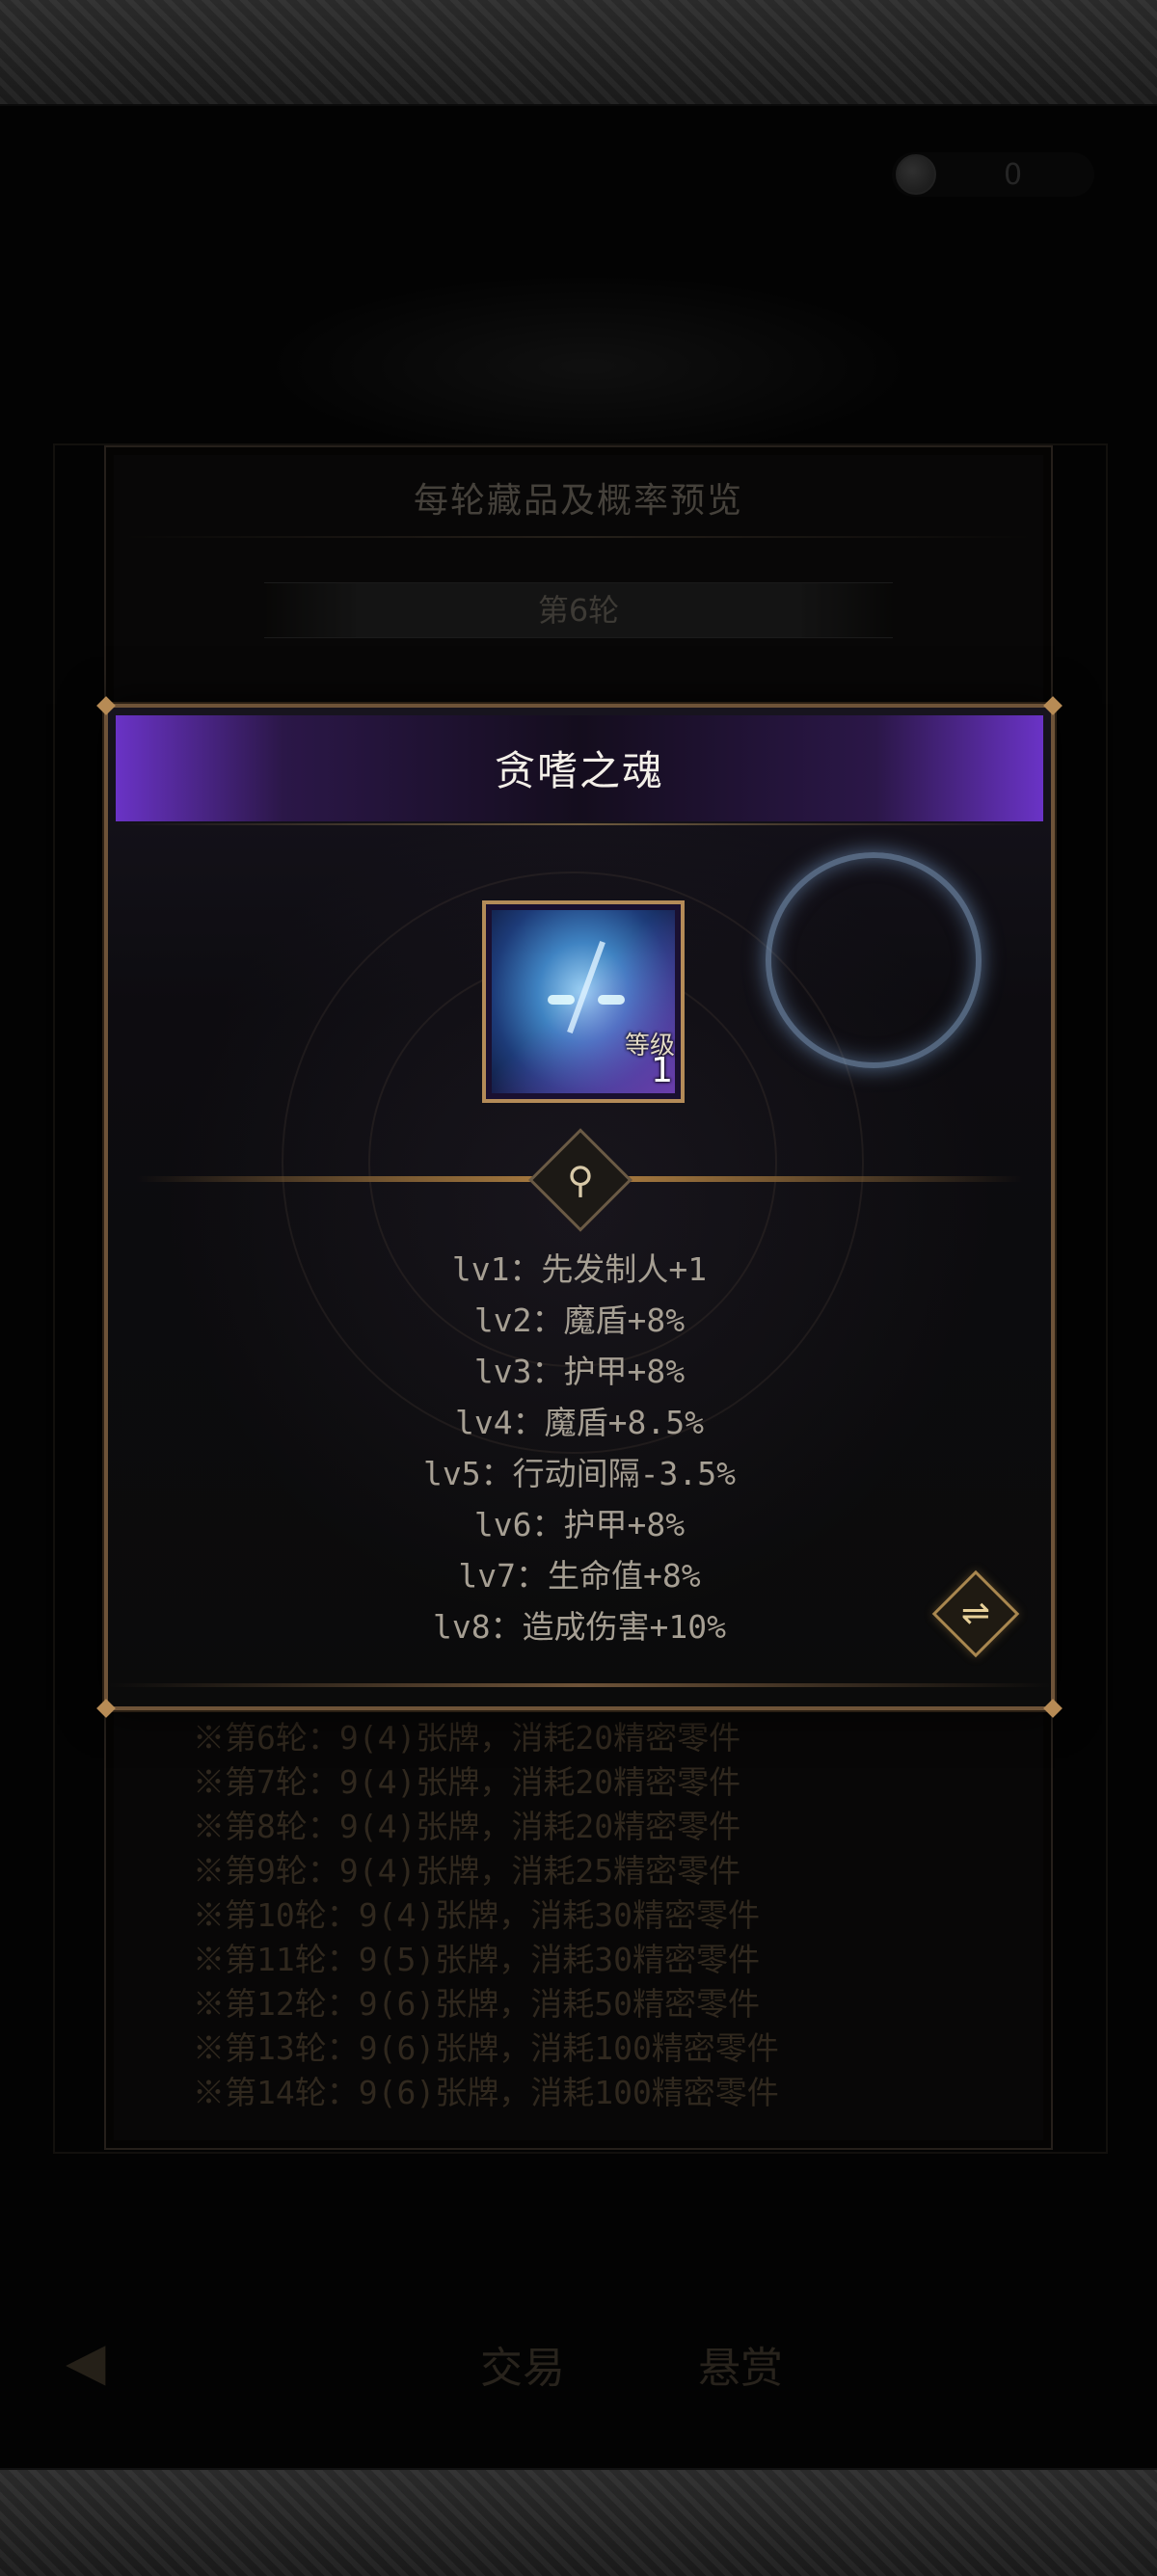 The width and height of the screenshot is (1157, 2576). Describe the element at coordinates (578, 53) in the screenshot. I see `top-decor-bar` at that location.